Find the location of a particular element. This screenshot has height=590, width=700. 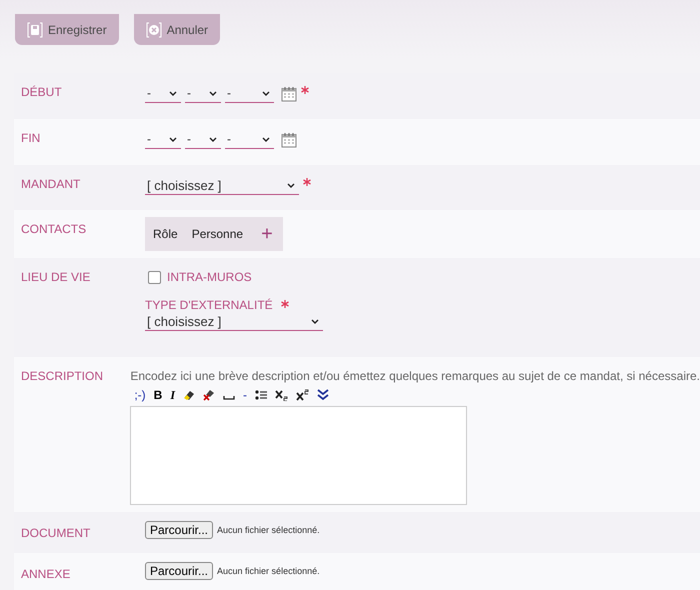

save-icon is located at coordinates (35, 30).